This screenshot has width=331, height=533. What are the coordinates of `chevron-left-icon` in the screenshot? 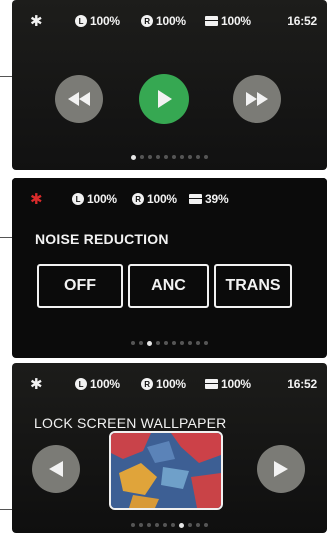 It's located at (56, 469).